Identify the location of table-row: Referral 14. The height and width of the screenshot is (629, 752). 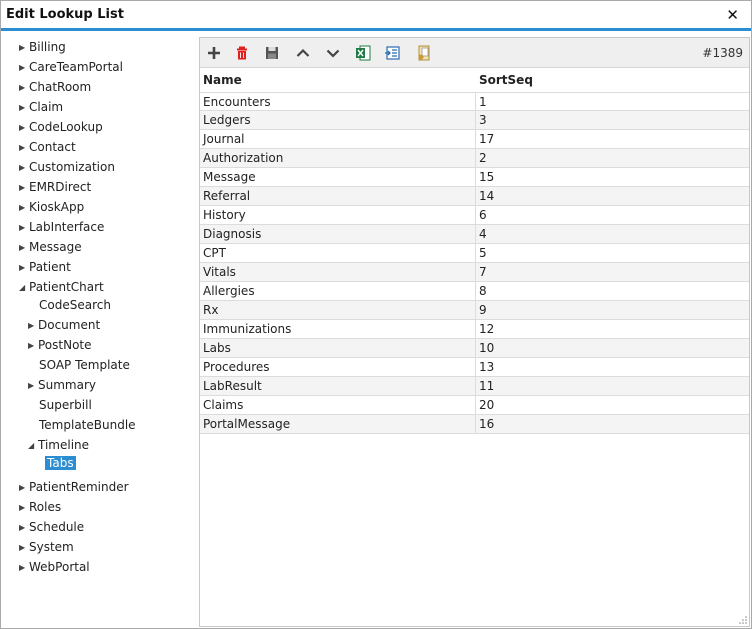
(474, 196).